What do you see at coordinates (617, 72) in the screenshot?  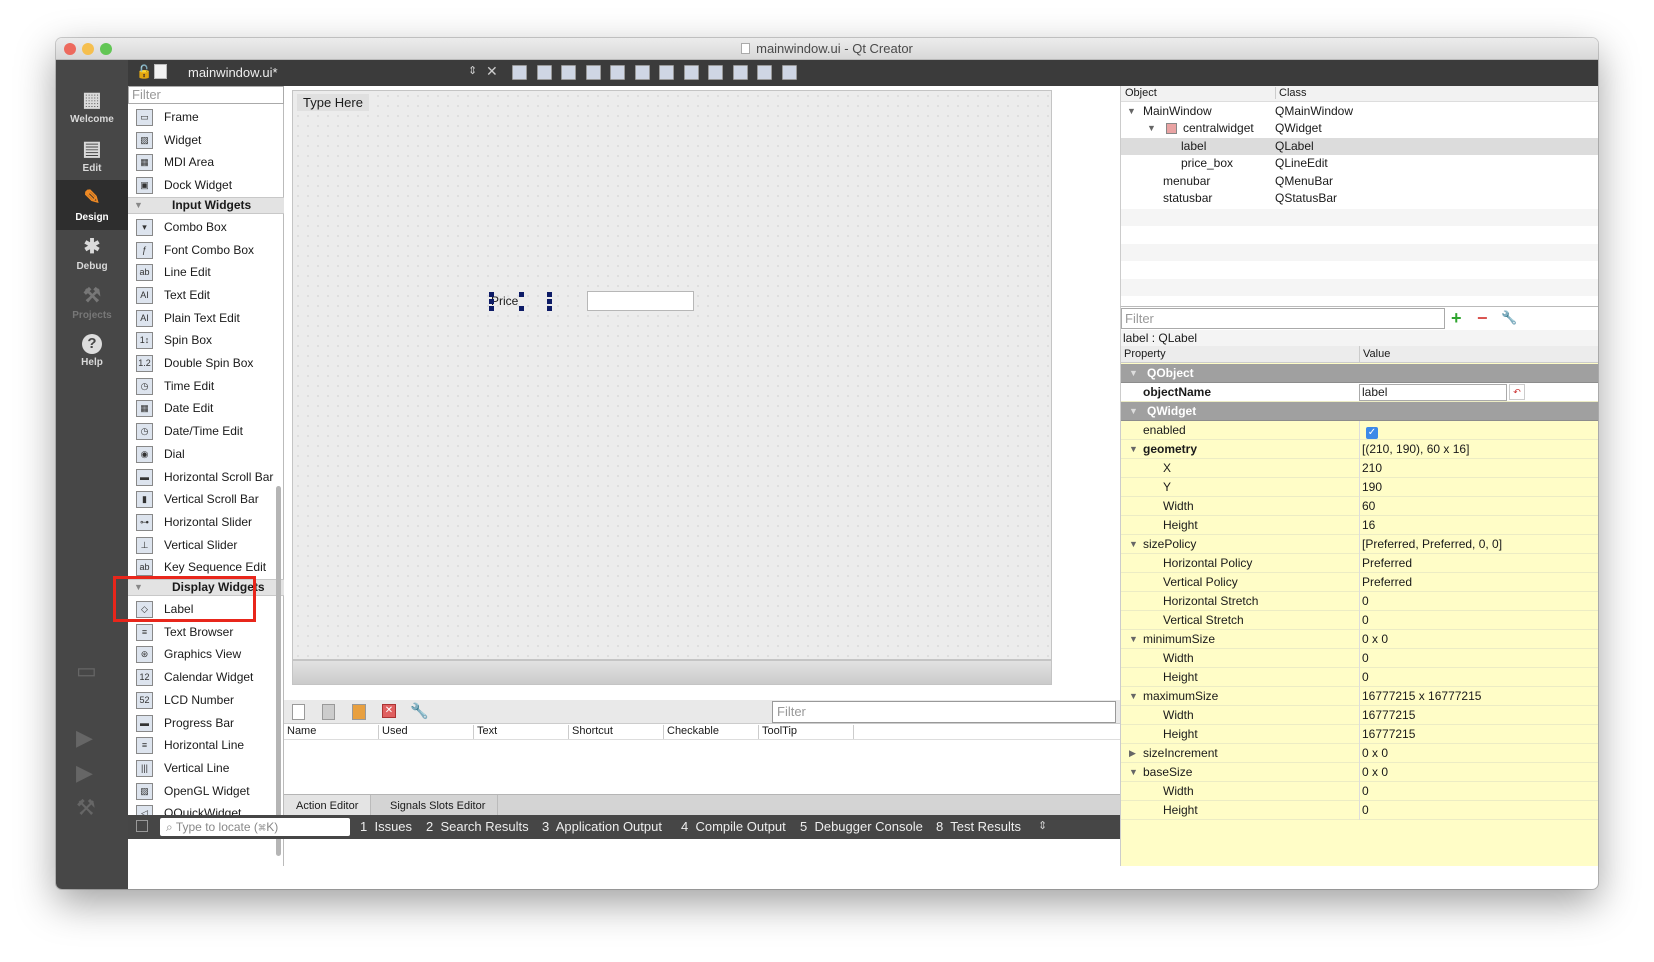 I see `layout-horizontal-icon` at bounding box center [617, 72].